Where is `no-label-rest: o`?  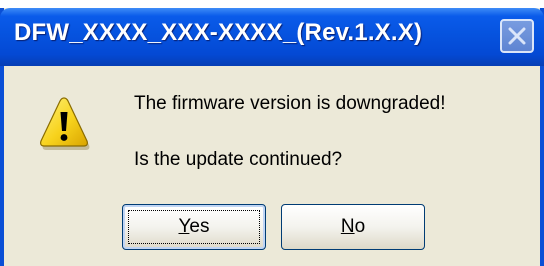
no-label-rest: o is located at coordinates (360, 226).